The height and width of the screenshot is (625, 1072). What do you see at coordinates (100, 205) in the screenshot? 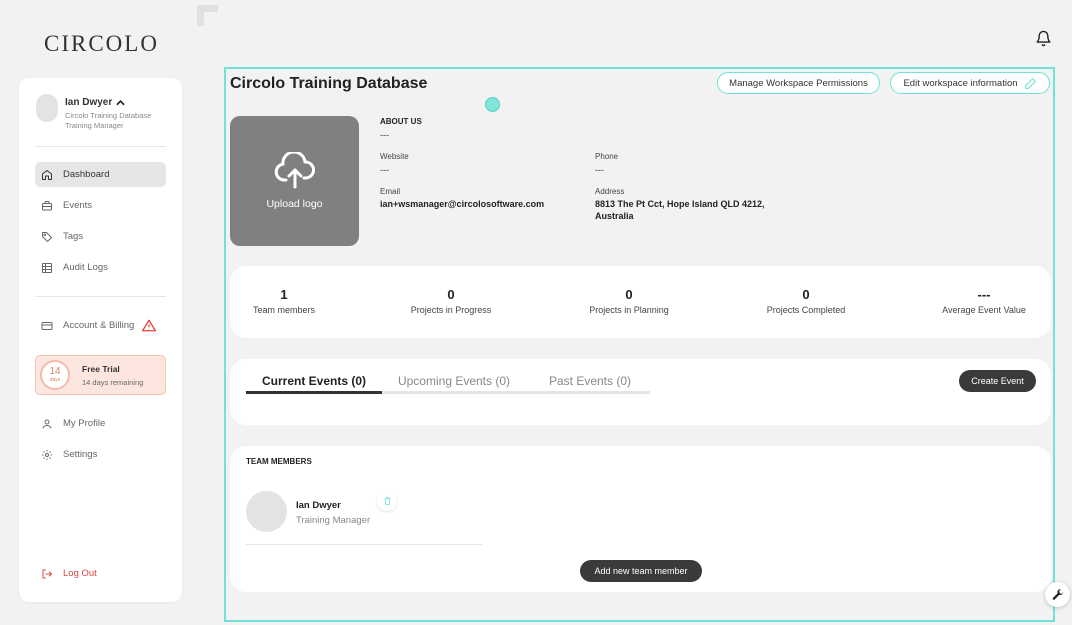
I see `sidebar-item-events: Events` at bounding box center [100, 205].